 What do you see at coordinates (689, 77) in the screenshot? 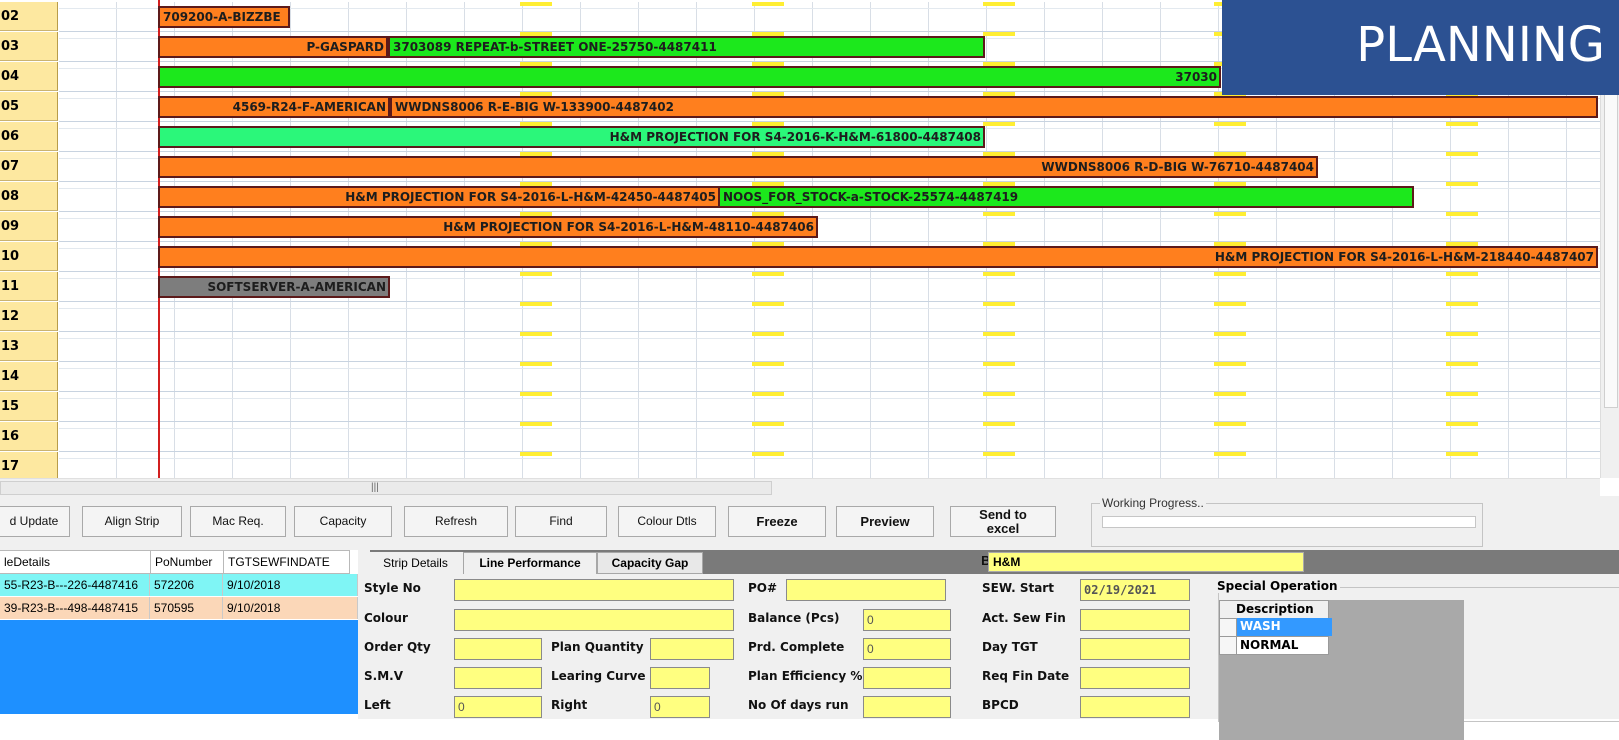
I see `plan-strip: 37030` at bounding box center [689, 77].